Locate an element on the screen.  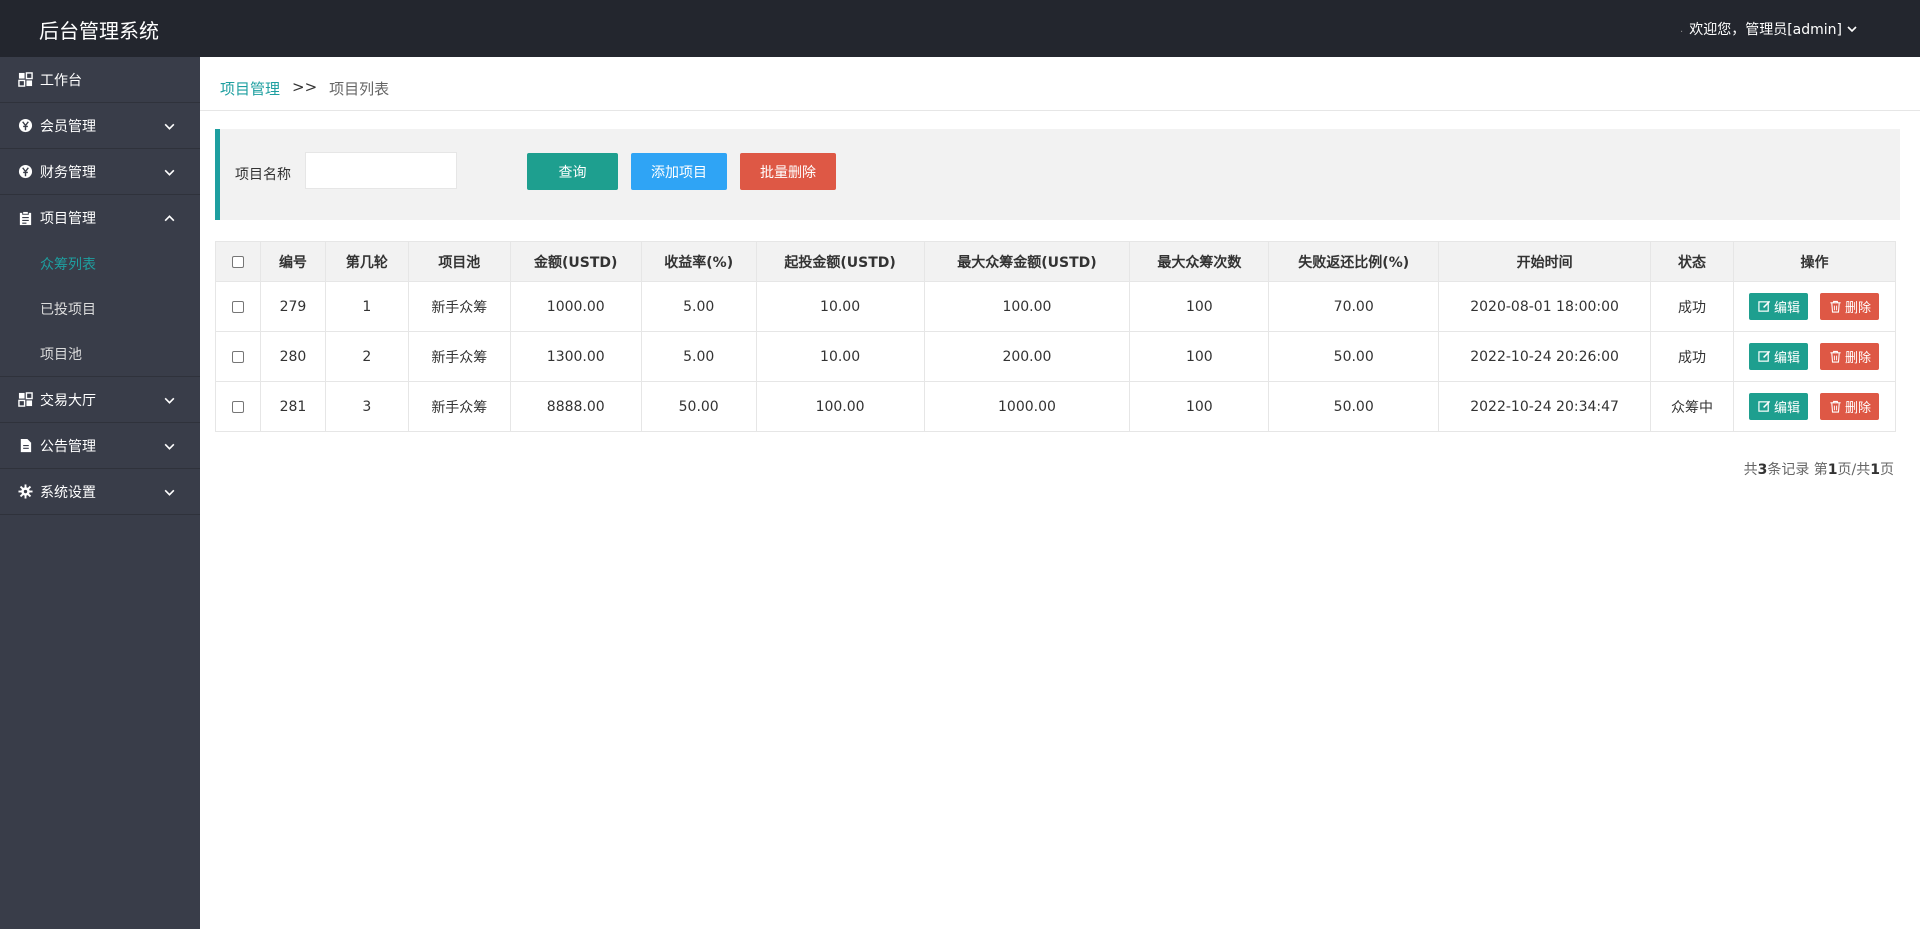
pagination-info: 共3条记录 第1页/共1页 is located at coordinates (1819, 469).